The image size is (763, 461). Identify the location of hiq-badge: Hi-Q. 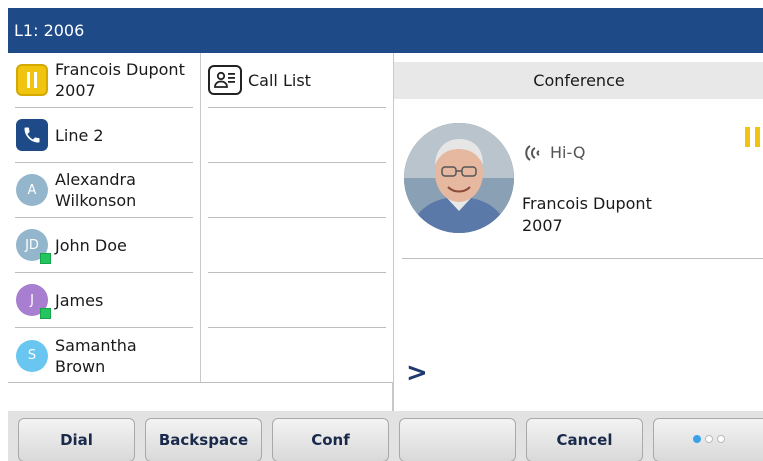
(553, 152).